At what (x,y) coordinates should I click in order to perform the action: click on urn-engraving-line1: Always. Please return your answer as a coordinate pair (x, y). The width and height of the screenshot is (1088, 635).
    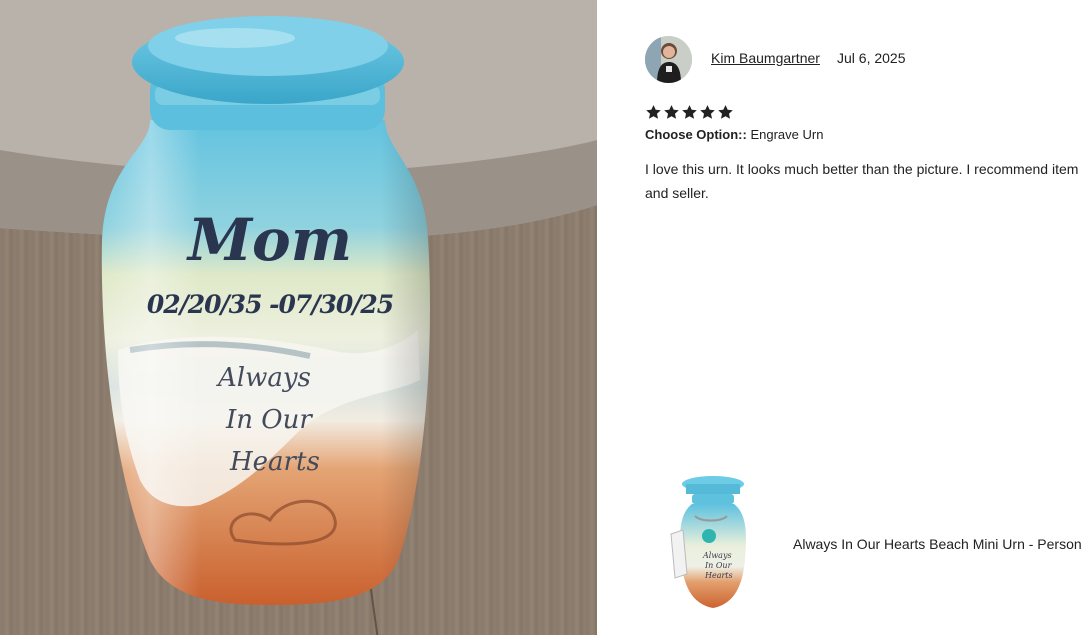
    Looking at the image, I should click on (264, 378).